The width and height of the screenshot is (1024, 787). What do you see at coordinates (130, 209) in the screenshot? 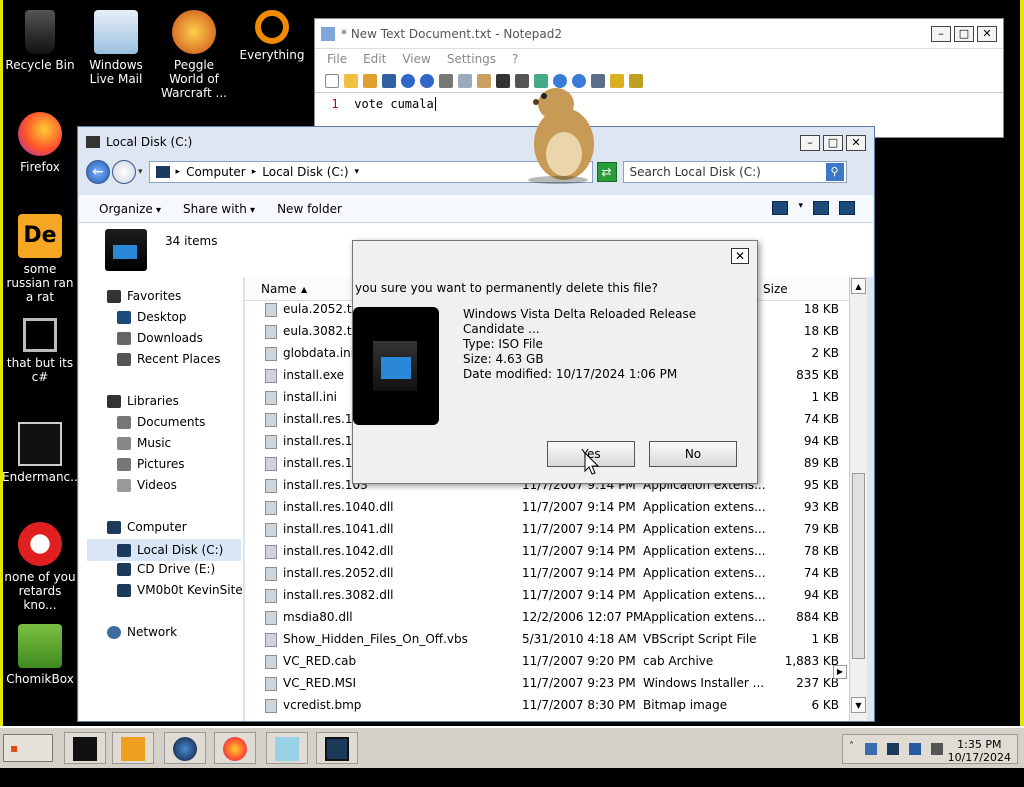
I see `organize-button: Organize` at bounding box center [130, 209].